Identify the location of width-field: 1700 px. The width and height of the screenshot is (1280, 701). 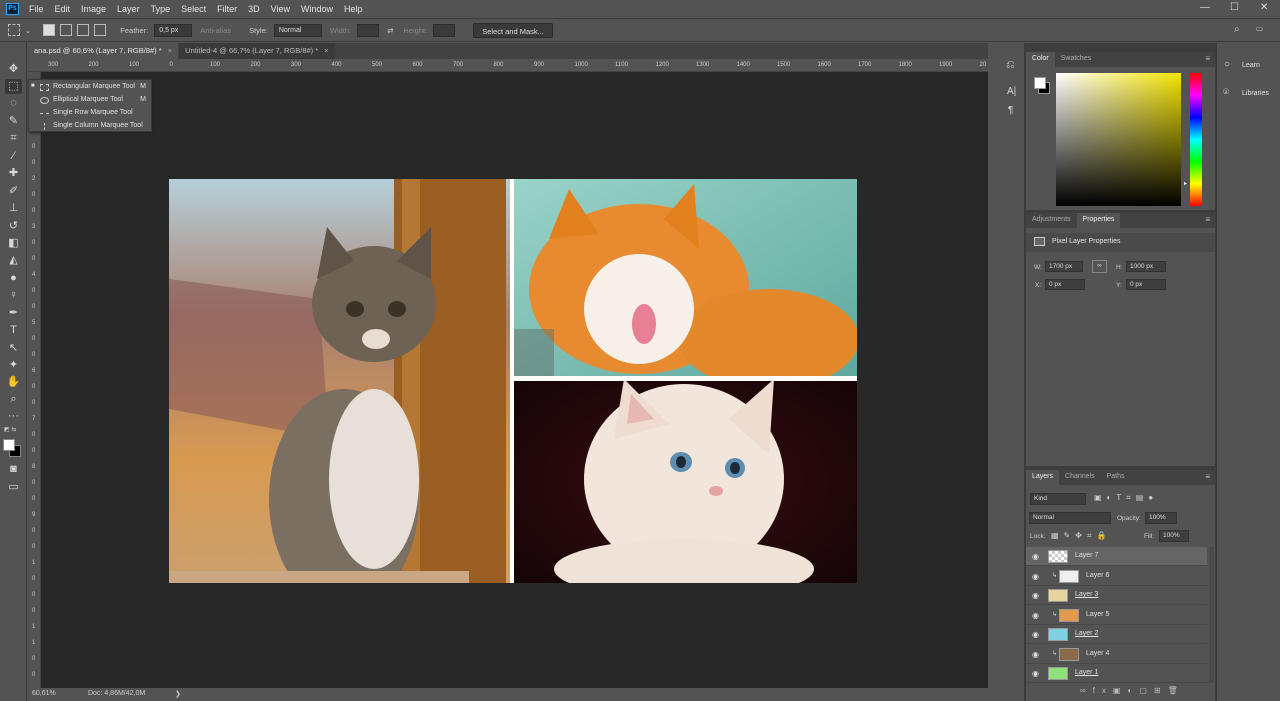
(1064, 266).